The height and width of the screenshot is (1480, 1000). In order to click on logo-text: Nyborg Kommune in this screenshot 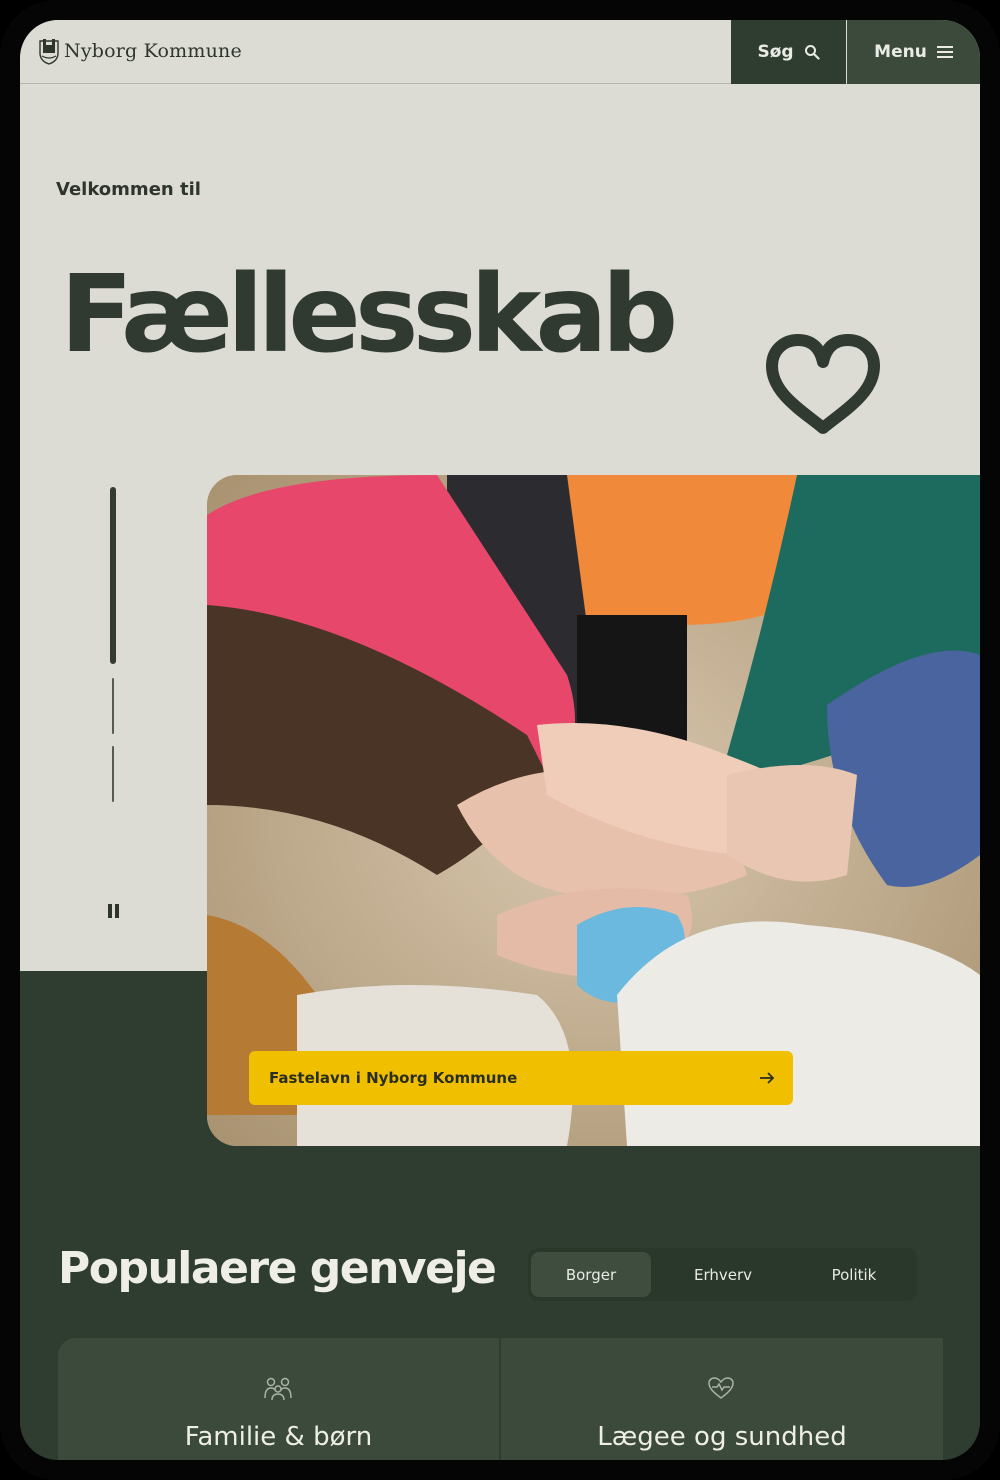, I will do `click(153, 51)`.